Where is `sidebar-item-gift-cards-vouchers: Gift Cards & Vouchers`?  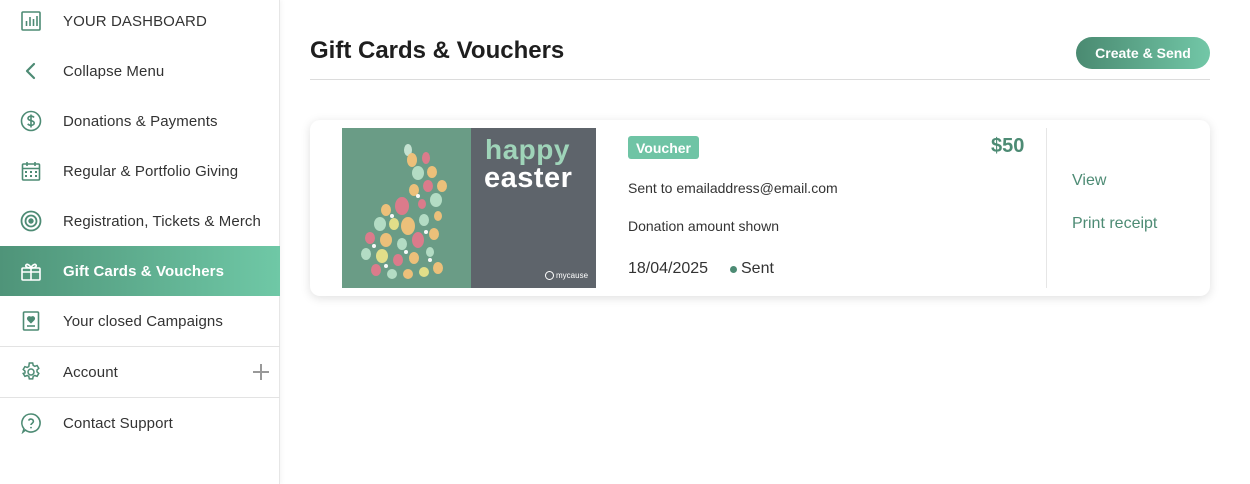
sidebar-item-gift-cards-vouchers: Gift Cards & Vouchers is located at coordinates (140, 271).